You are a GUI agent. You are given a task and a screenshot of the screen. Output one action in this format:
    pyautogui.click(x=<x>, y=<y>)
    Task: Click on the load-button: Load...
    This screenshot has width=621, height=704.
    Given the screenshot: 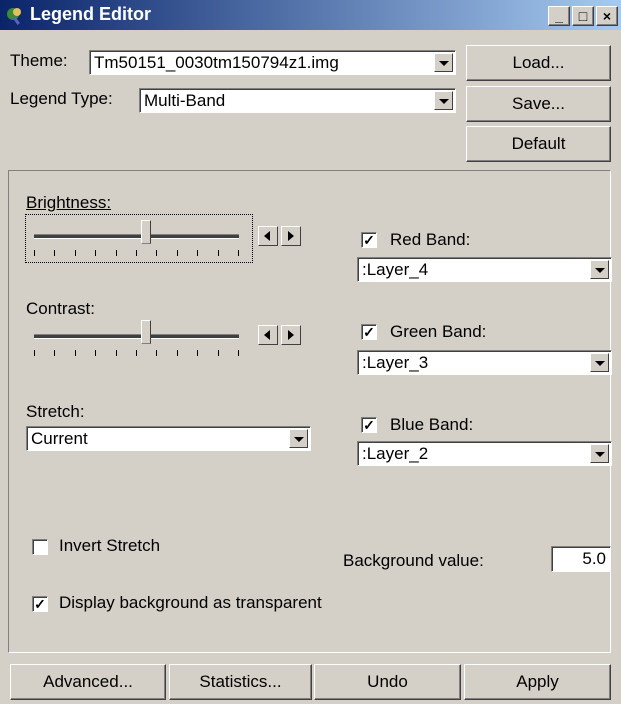 What is the action you would take?
    pyautogui.click(x=538, y=63)
    